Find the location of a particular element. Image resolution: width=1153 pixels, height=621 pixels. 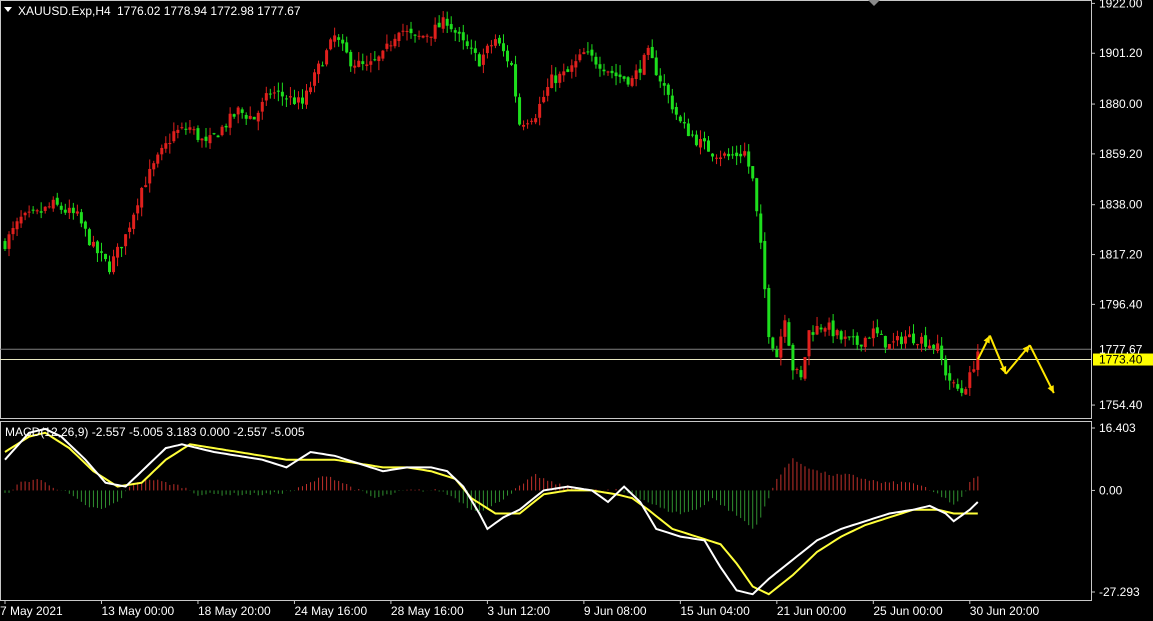

time-axis-label: 18 May 20:00 is located at coordinates (234, 611).